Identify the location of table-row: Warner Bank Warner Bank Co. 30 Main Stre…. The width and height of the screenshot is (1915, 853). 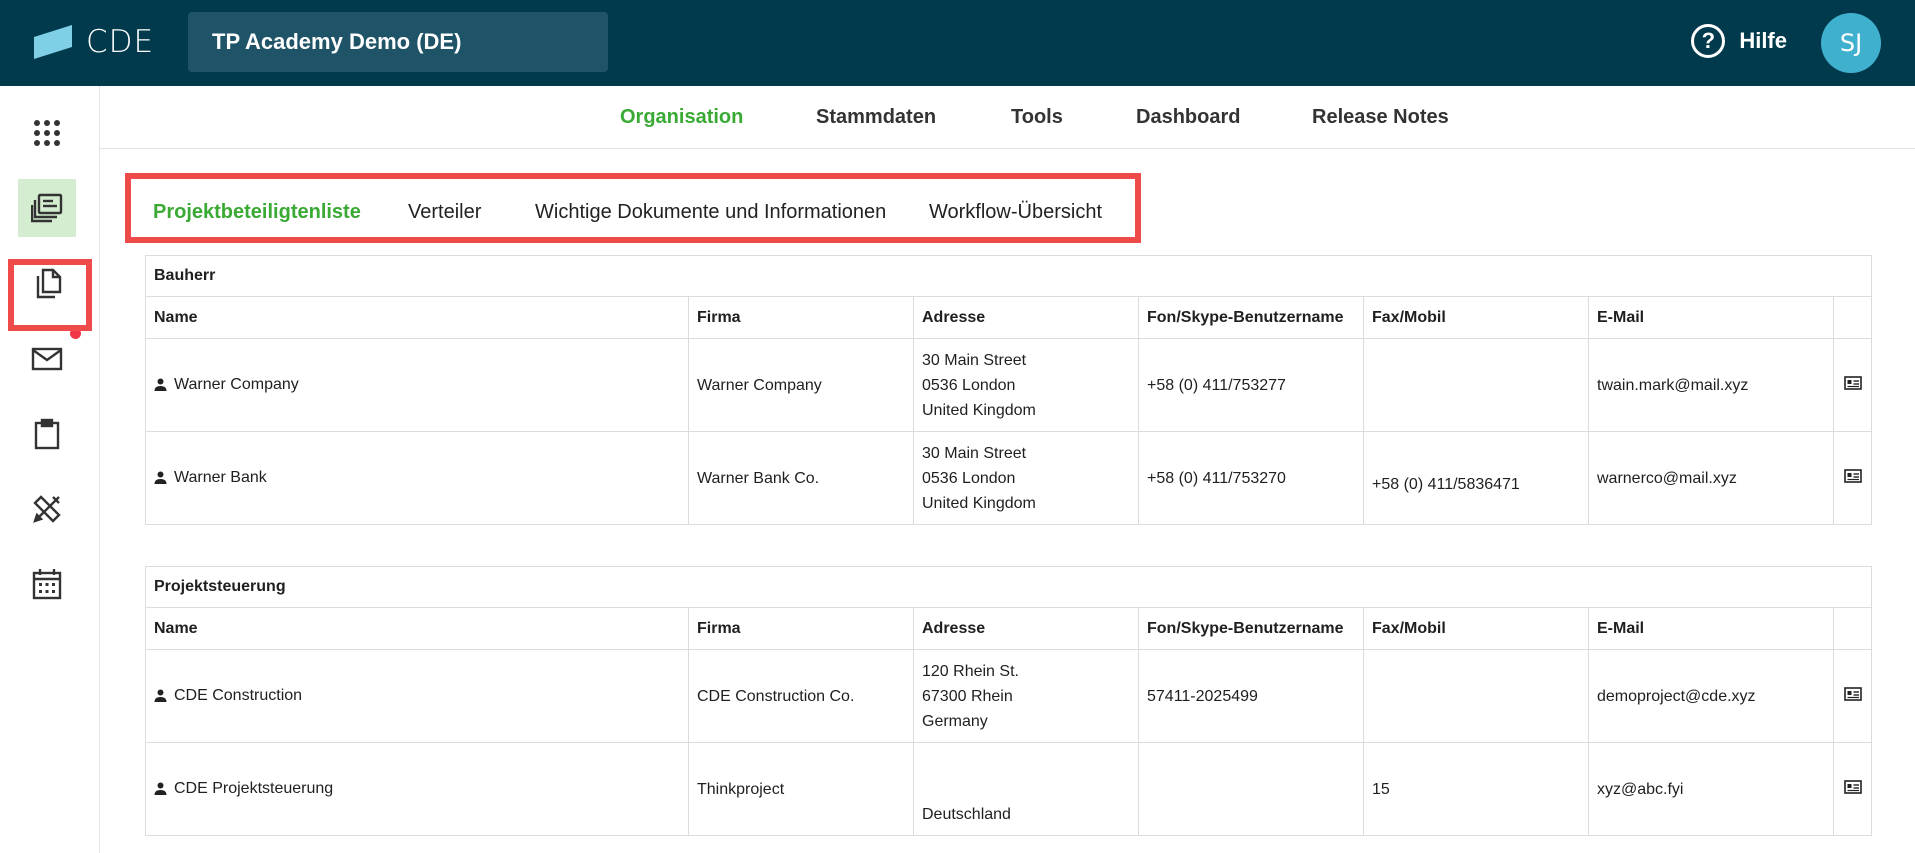
(1009, 478).